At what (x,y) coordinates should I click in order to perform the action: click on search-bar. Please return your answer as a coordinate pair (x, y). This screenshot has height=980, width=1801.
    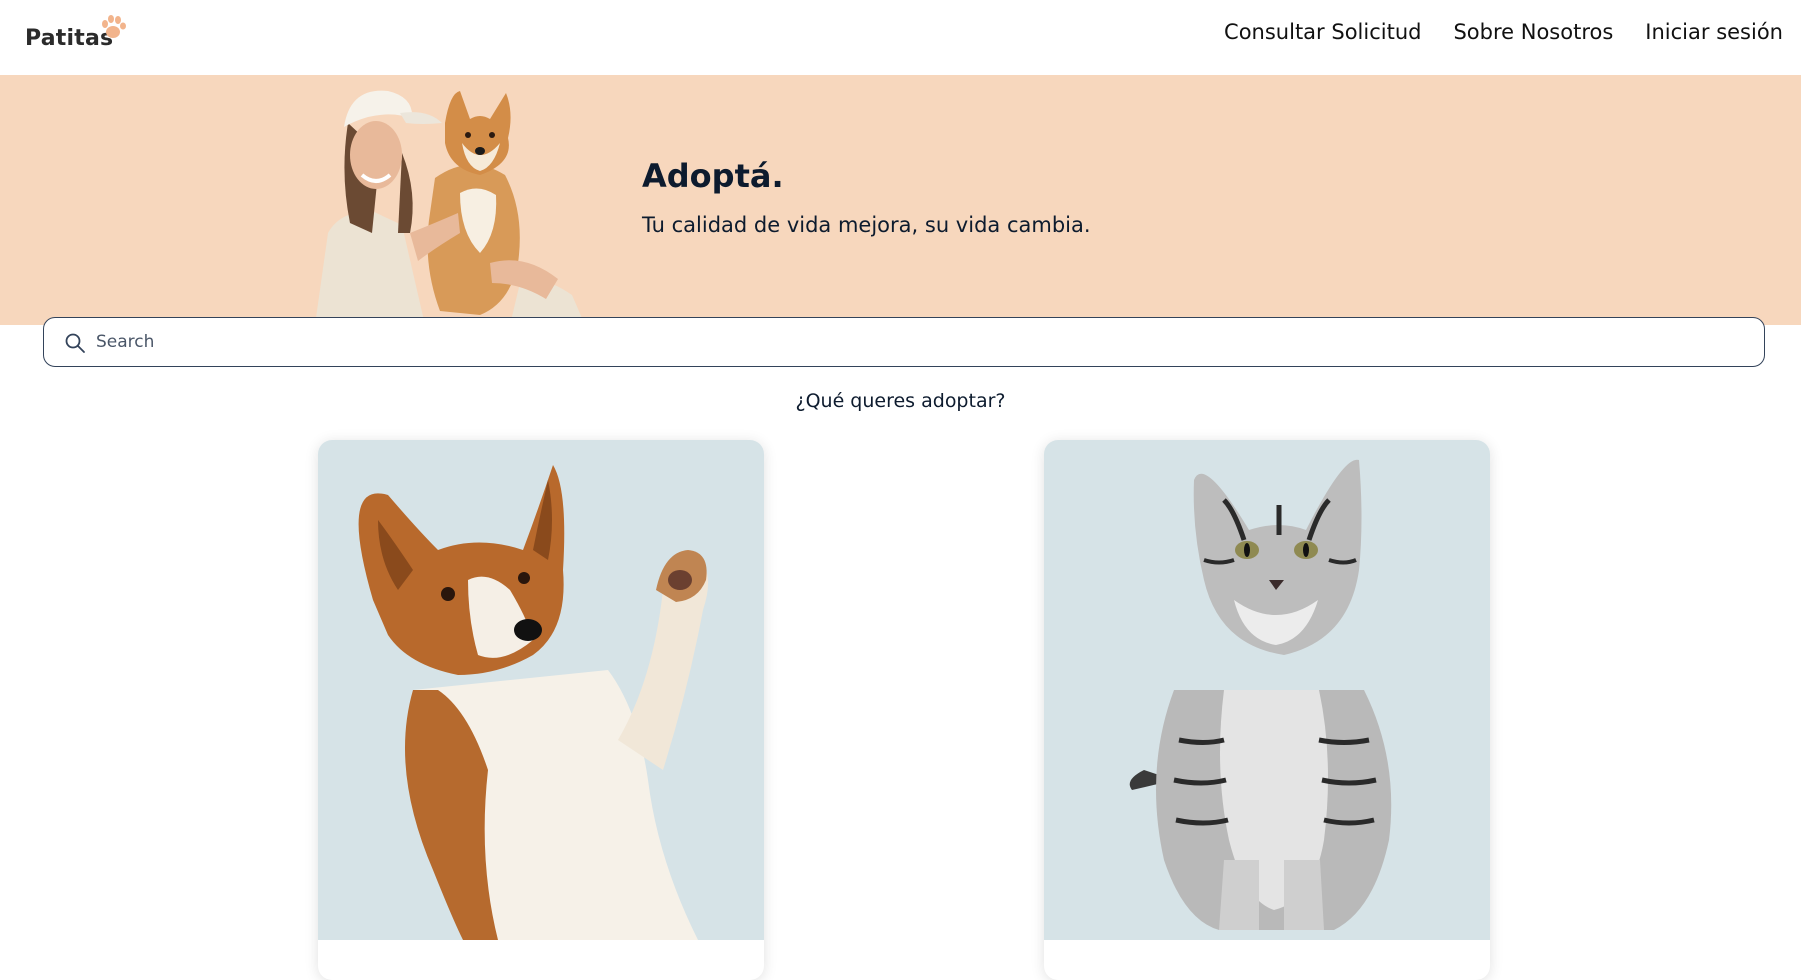
    Looking at the image, I should click on (904, 342).